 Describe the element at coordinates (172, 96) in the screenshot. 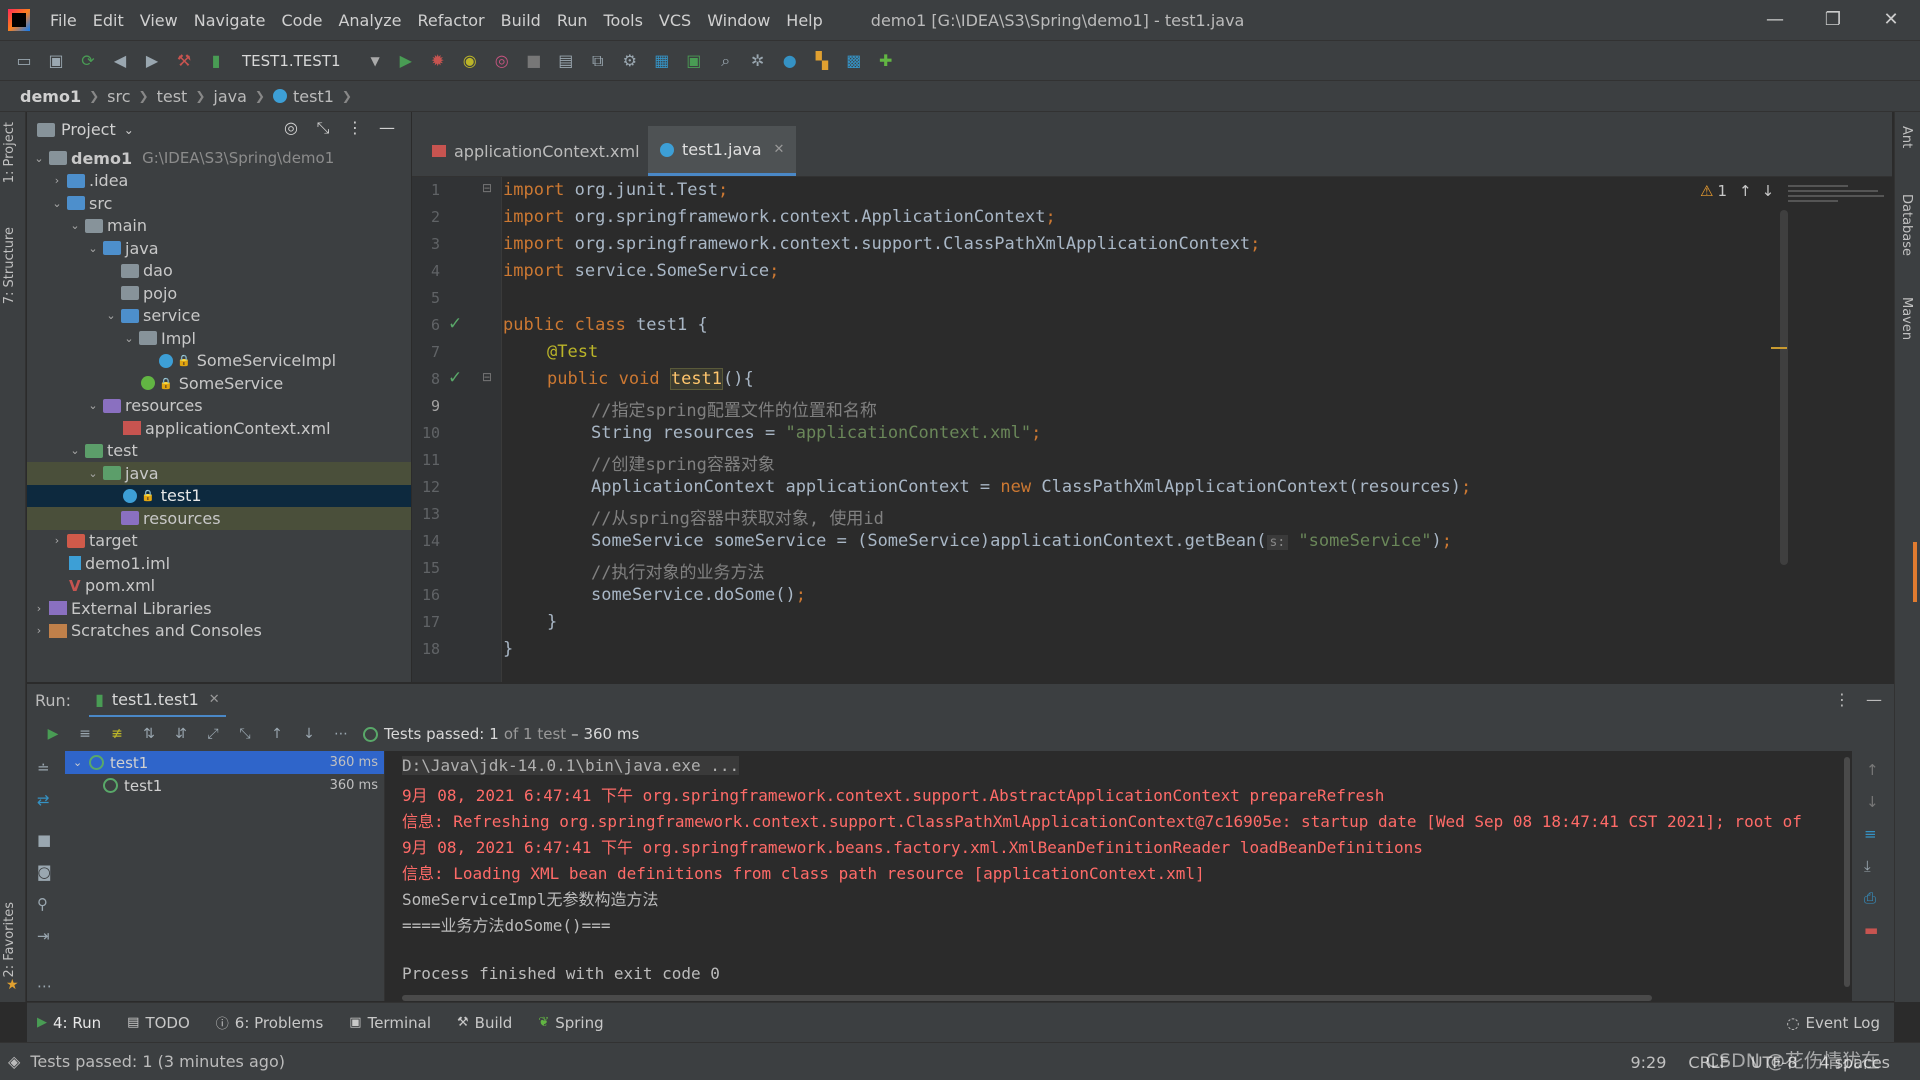

I see `breadcrumb-test: test` at that location.